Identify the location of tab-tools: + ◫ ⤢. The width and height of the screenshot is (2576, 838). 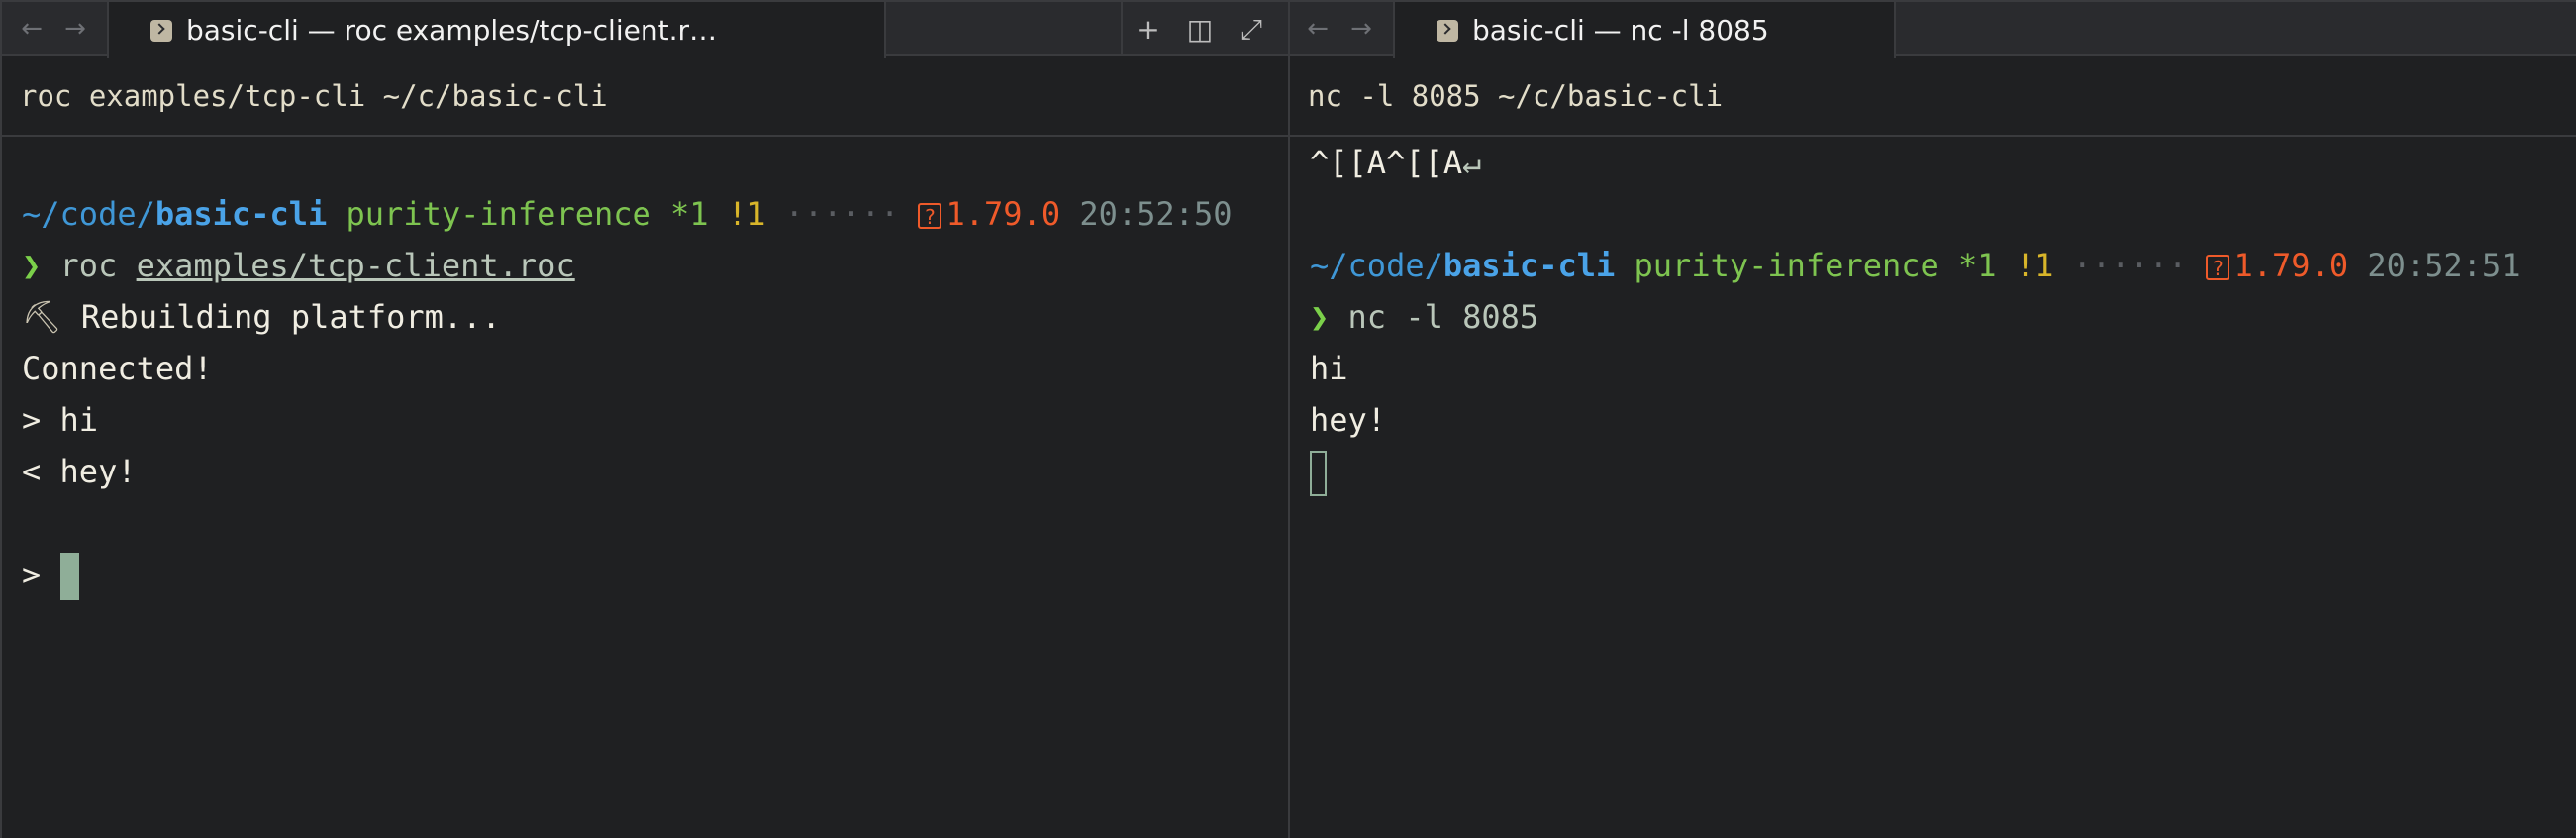
(1206, 29).